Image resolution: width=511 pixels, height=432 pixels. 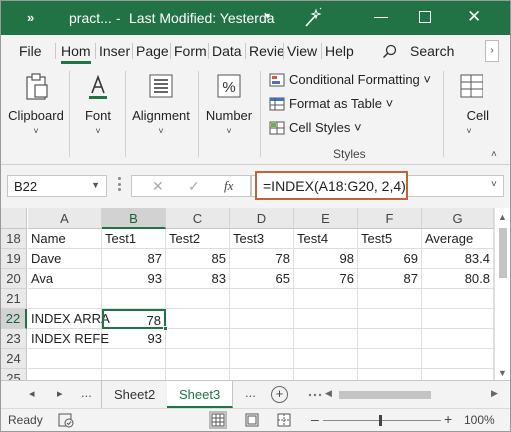 I want to click on zoom-slider, so click(x=382, y=420).